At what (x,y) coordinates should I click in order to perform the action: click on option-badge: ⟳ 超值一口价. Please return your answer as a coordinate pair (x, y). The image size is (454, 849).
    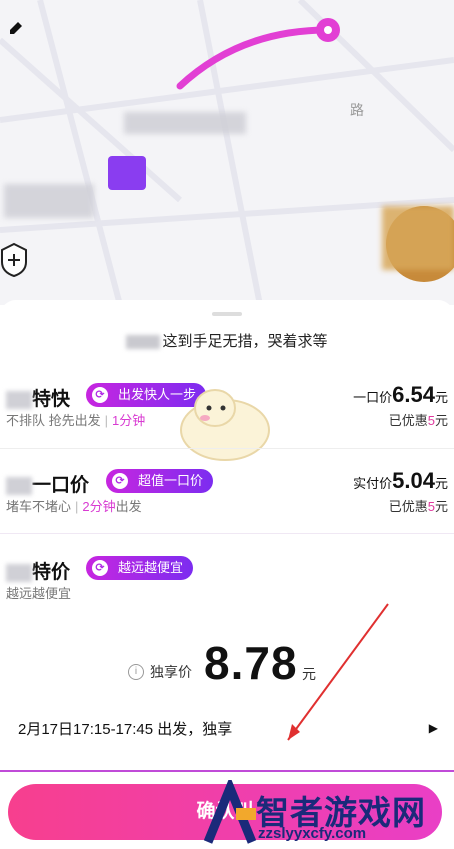
    Looking at the image, I should click on (160, 481).